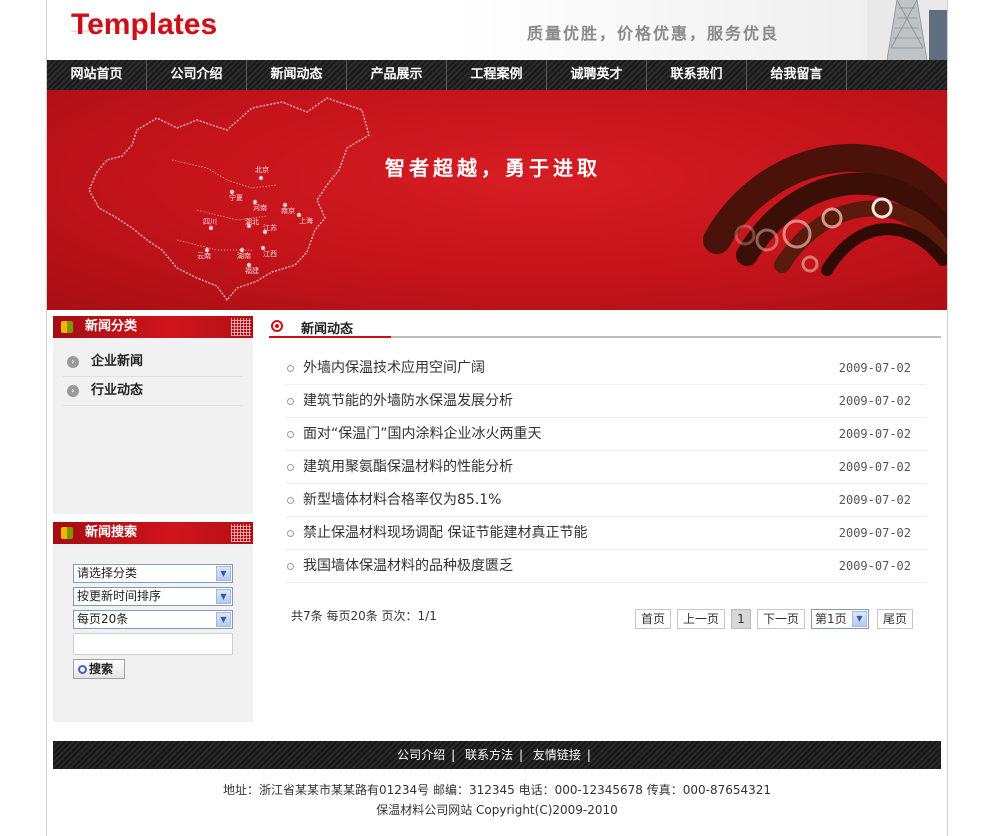 Image resolution: width=995 pixels, height=836 pixels. I want to click on news-title: 禁止保温材料现场调配 保证节能建材真正节能, so click(445, 533).